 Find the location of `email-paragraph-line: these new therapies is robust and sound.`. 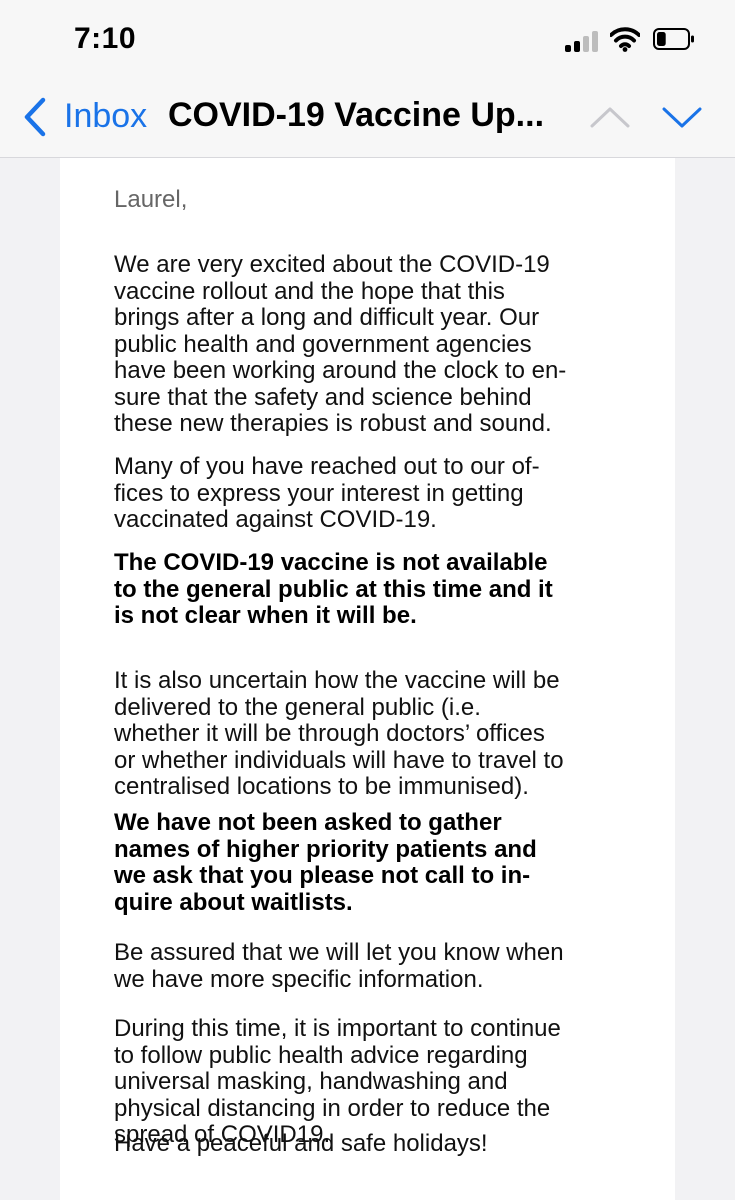

email-paragraph-line: these new therapies is robust and sound. is located at coordinates (333, 423).